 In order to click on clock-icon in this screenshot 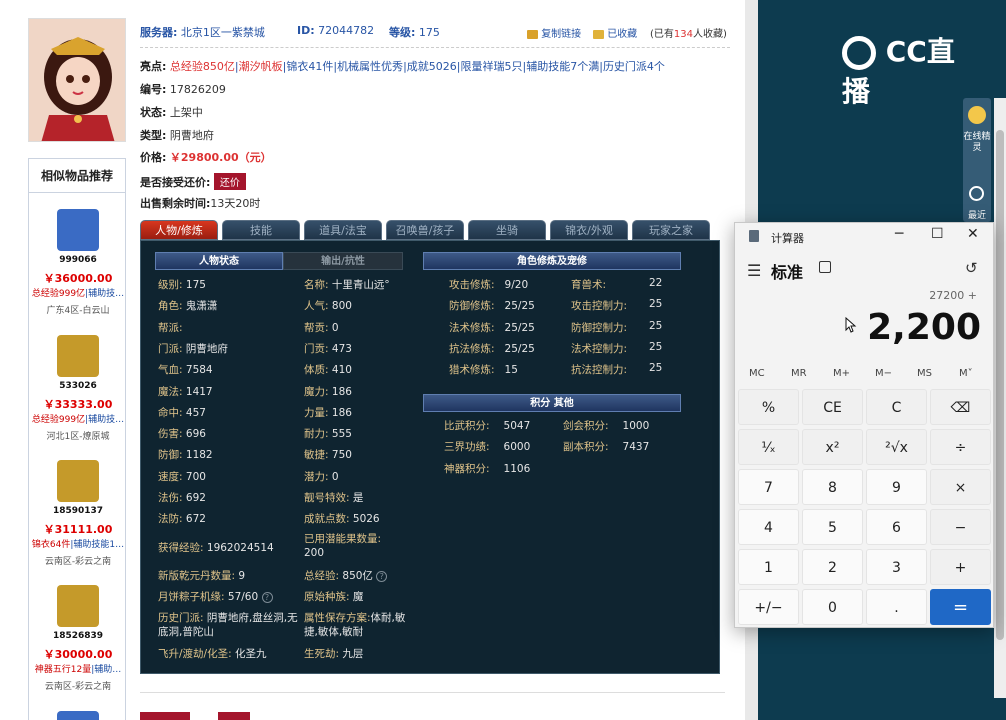, I will do `click(976, 193)`.